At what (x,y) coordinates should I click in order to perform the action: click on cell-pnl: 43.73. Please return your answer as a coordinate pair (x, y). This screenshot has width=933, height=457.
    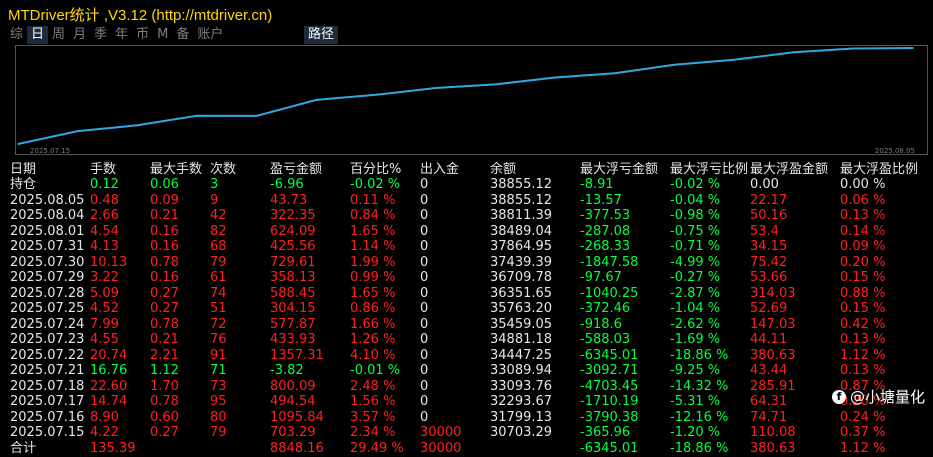
    Looking at the image, I should click on (288, 201).